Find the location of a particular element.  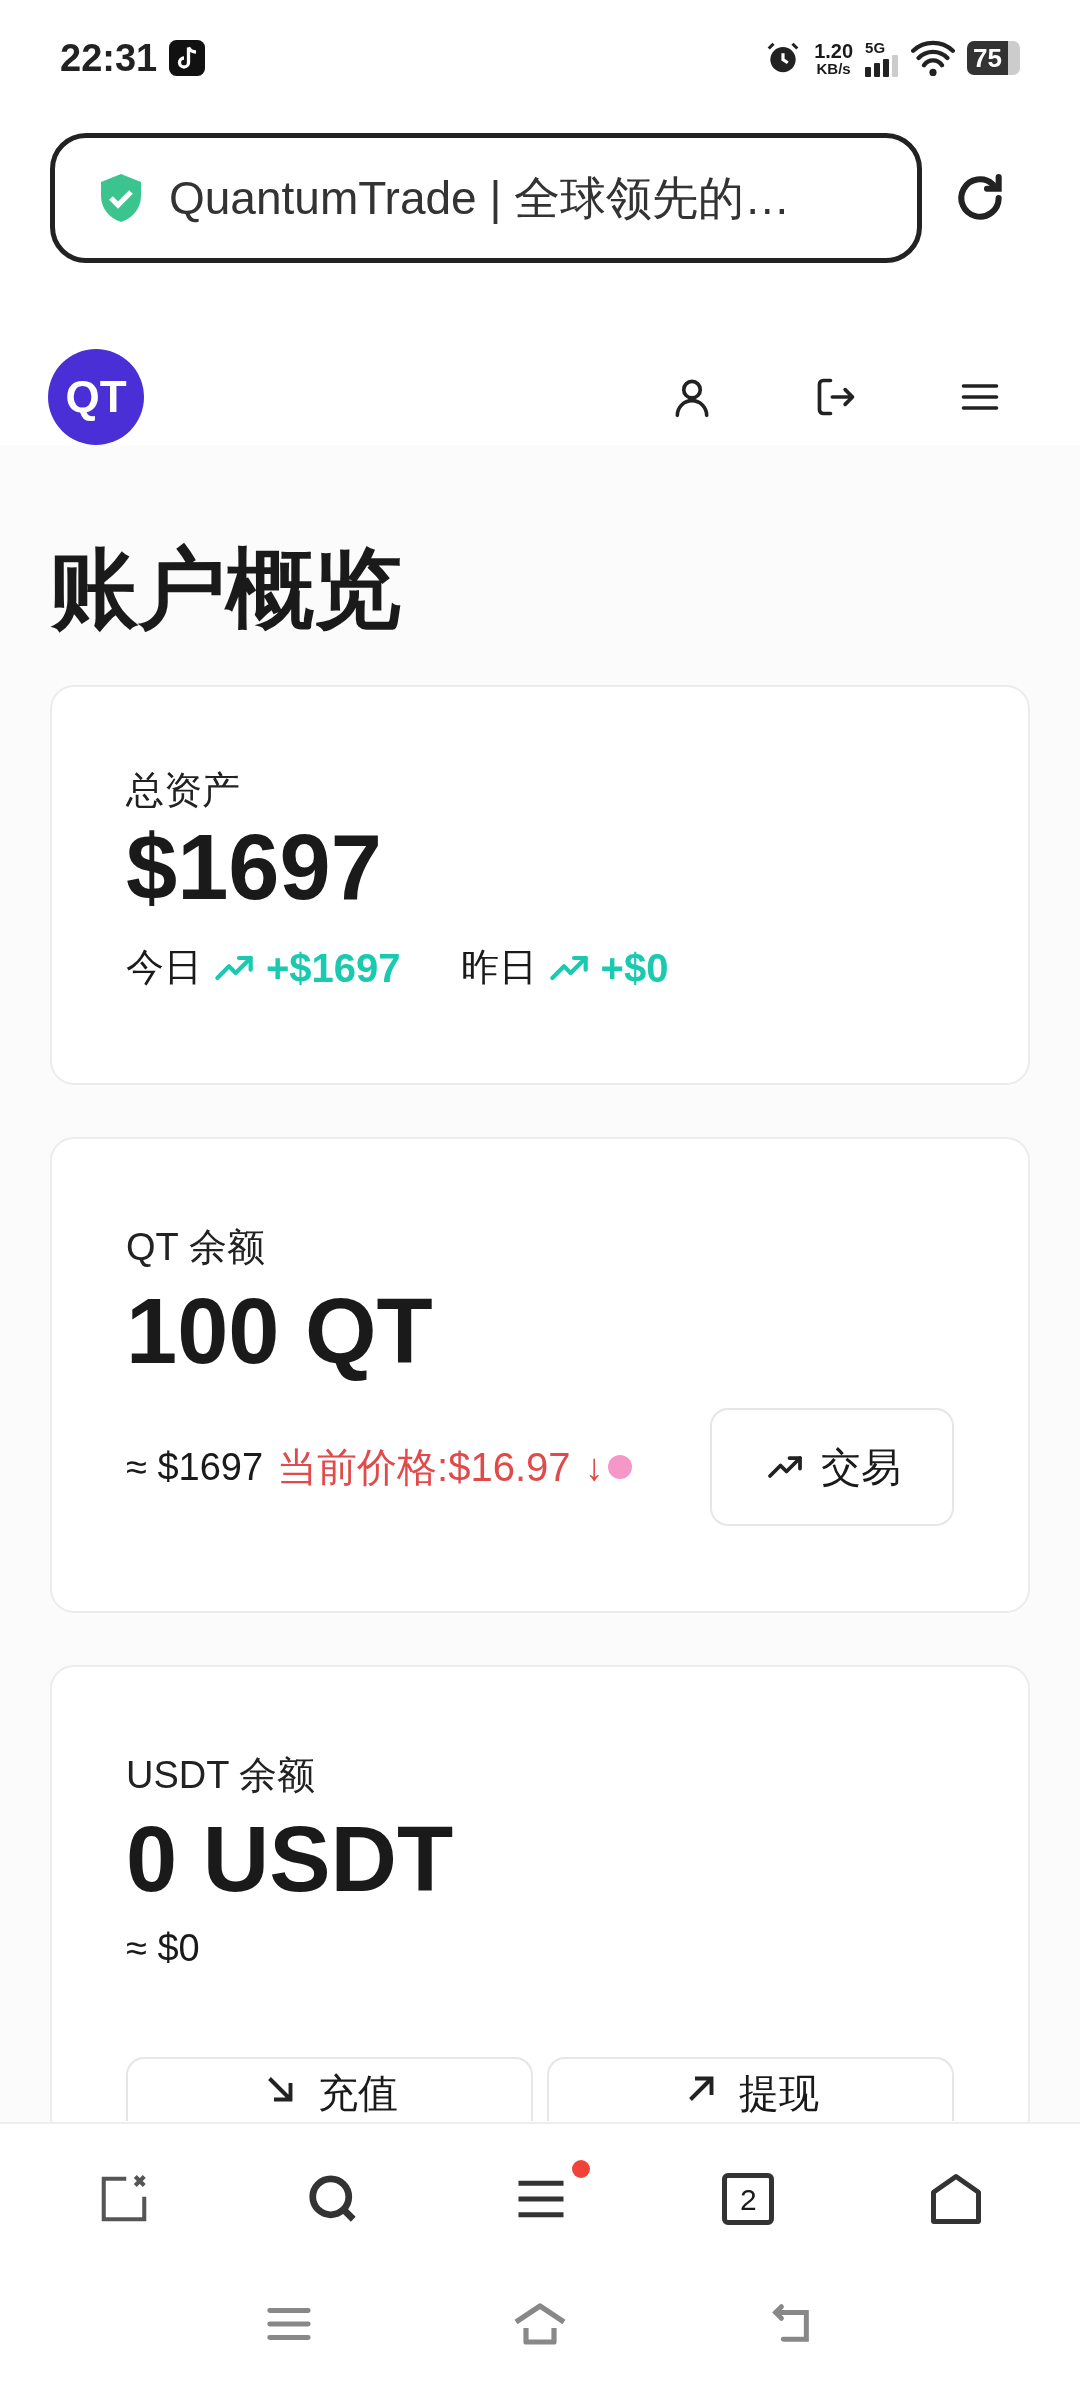

avatar: QT is located at coordinates (96, 397).